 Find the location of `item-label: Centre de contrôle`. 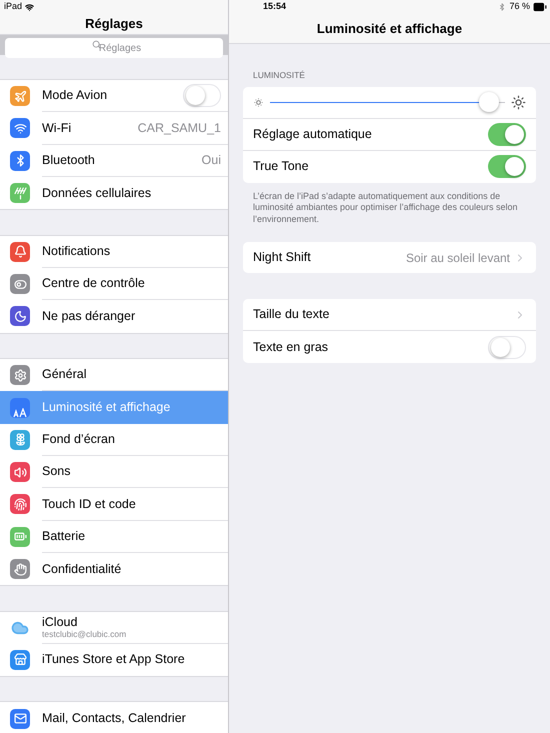

item-label: Centre de contrôle is located at coordinates (94, 283).